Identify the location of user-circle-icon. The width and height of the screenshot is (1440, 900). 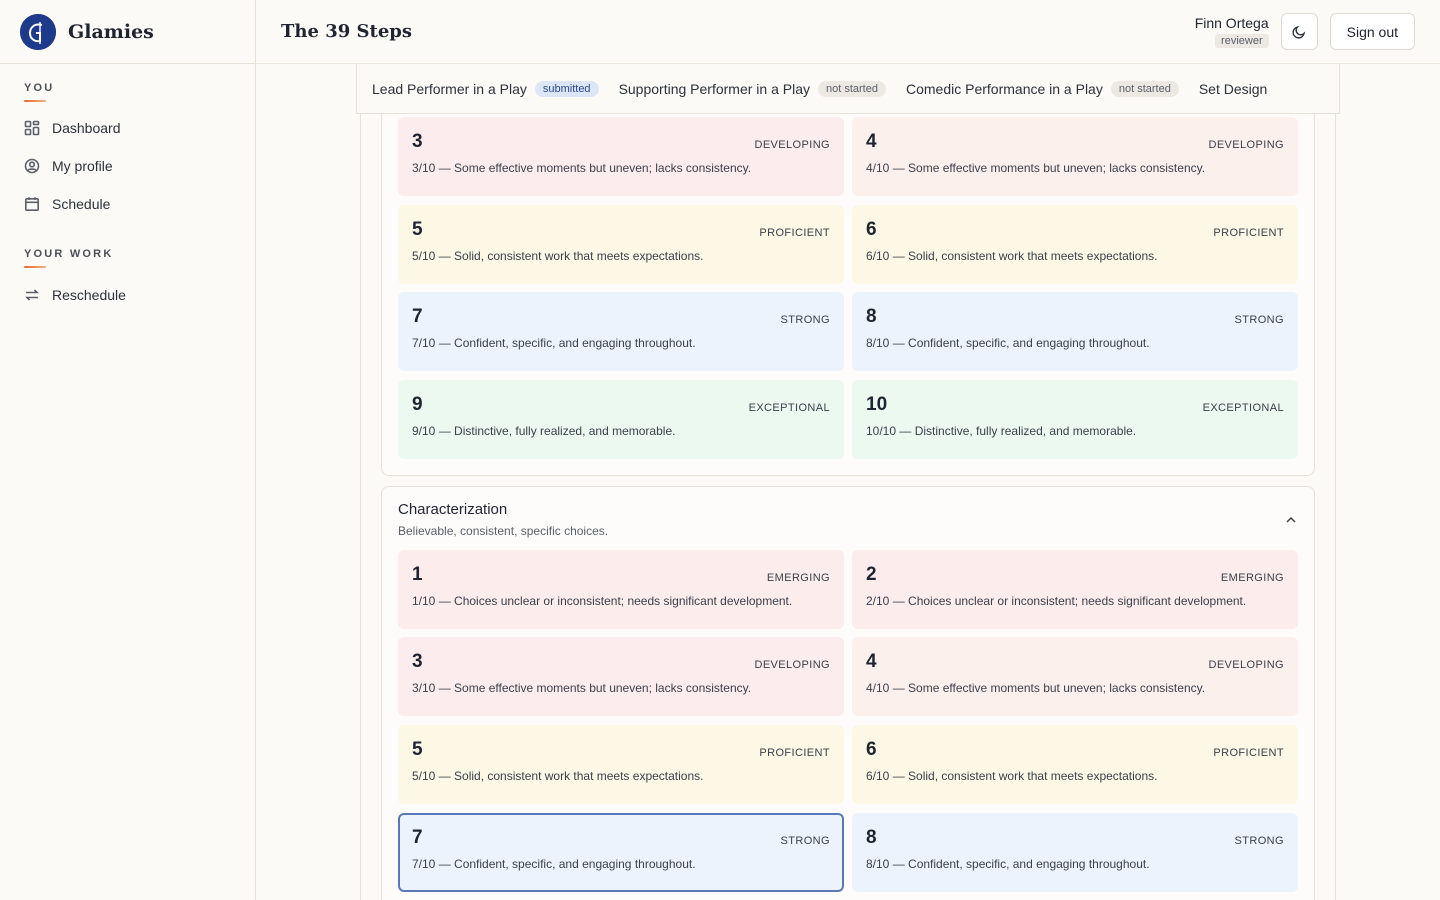
(32, 166).